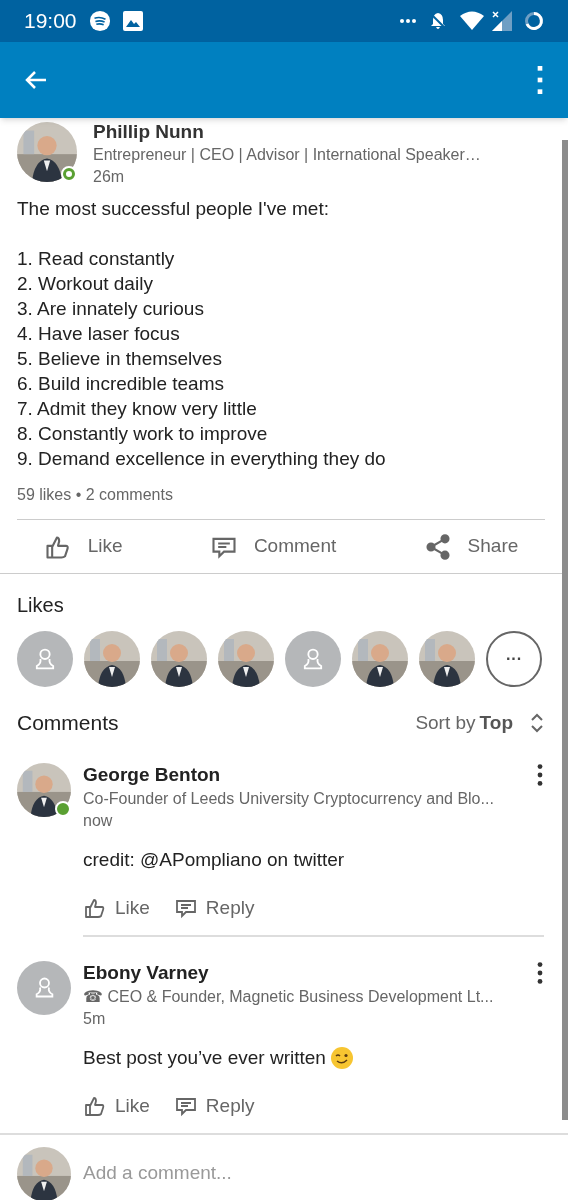 The image size is (568, 1200). Describe the element at coordinates (273, 546) in the screenshot. I see `comment-button: Comment` at that location.